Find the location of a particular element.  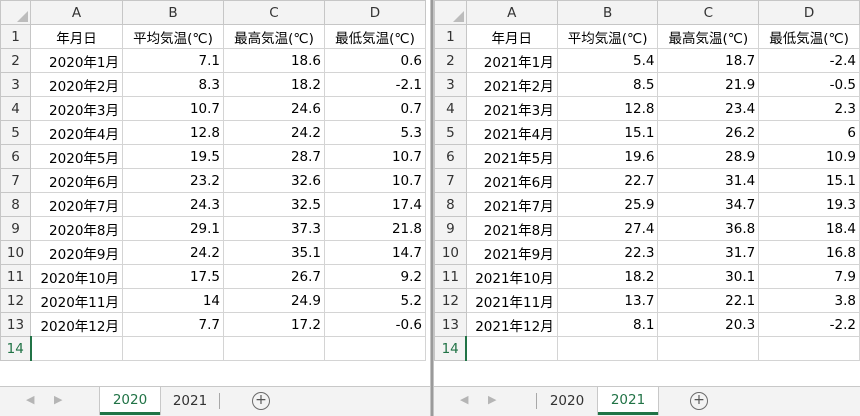

cell-avg-temp: 15.1 is located at coordinates (607, 132).